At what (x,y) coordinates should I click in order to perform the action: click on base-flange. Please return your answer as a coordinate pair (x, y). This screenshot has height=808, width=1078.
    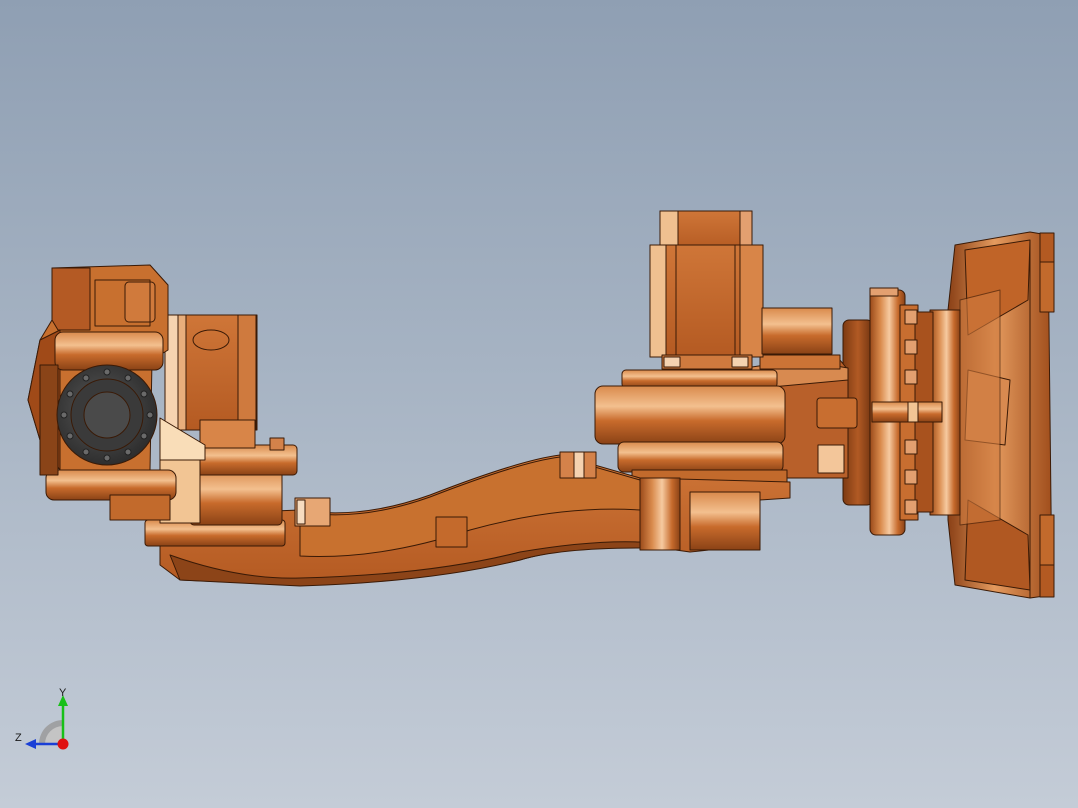
    Looking at the image, I should click on (992, 415).